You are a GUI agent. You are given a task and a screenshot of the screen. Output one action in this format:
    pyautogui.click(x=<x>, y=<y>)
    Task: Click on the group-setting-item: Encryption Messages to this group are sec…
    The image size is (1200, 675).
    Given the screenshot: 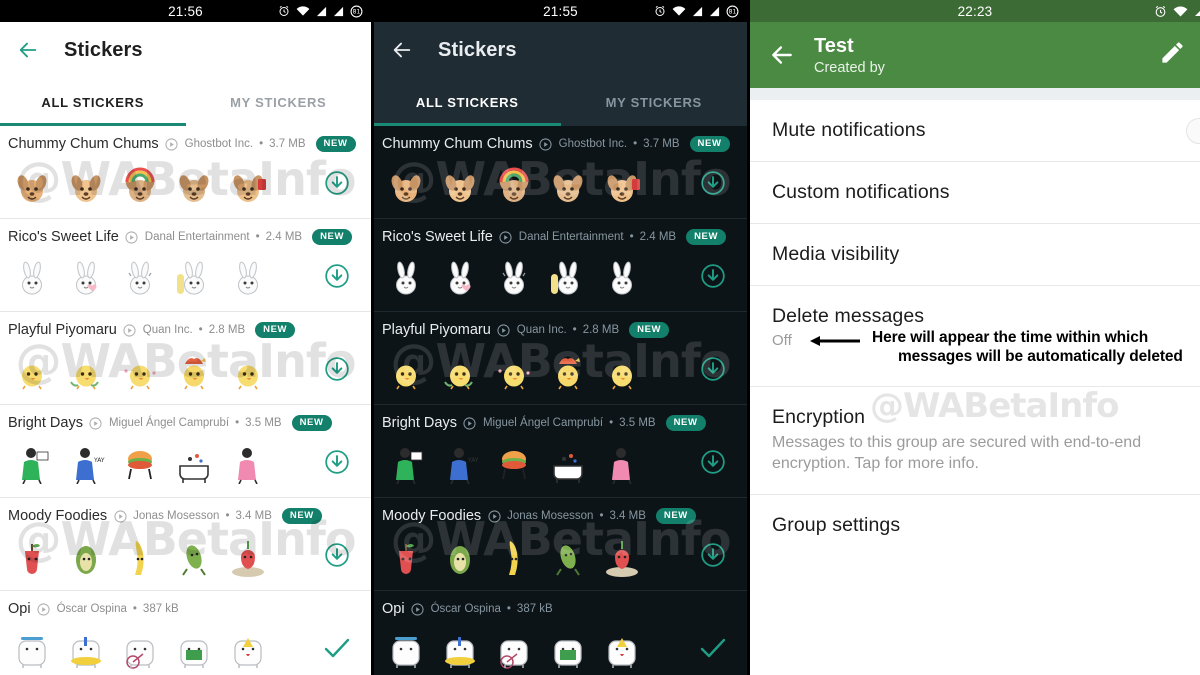 What is the action you would take?
    pyautogui.click(x=975, y=441)
    